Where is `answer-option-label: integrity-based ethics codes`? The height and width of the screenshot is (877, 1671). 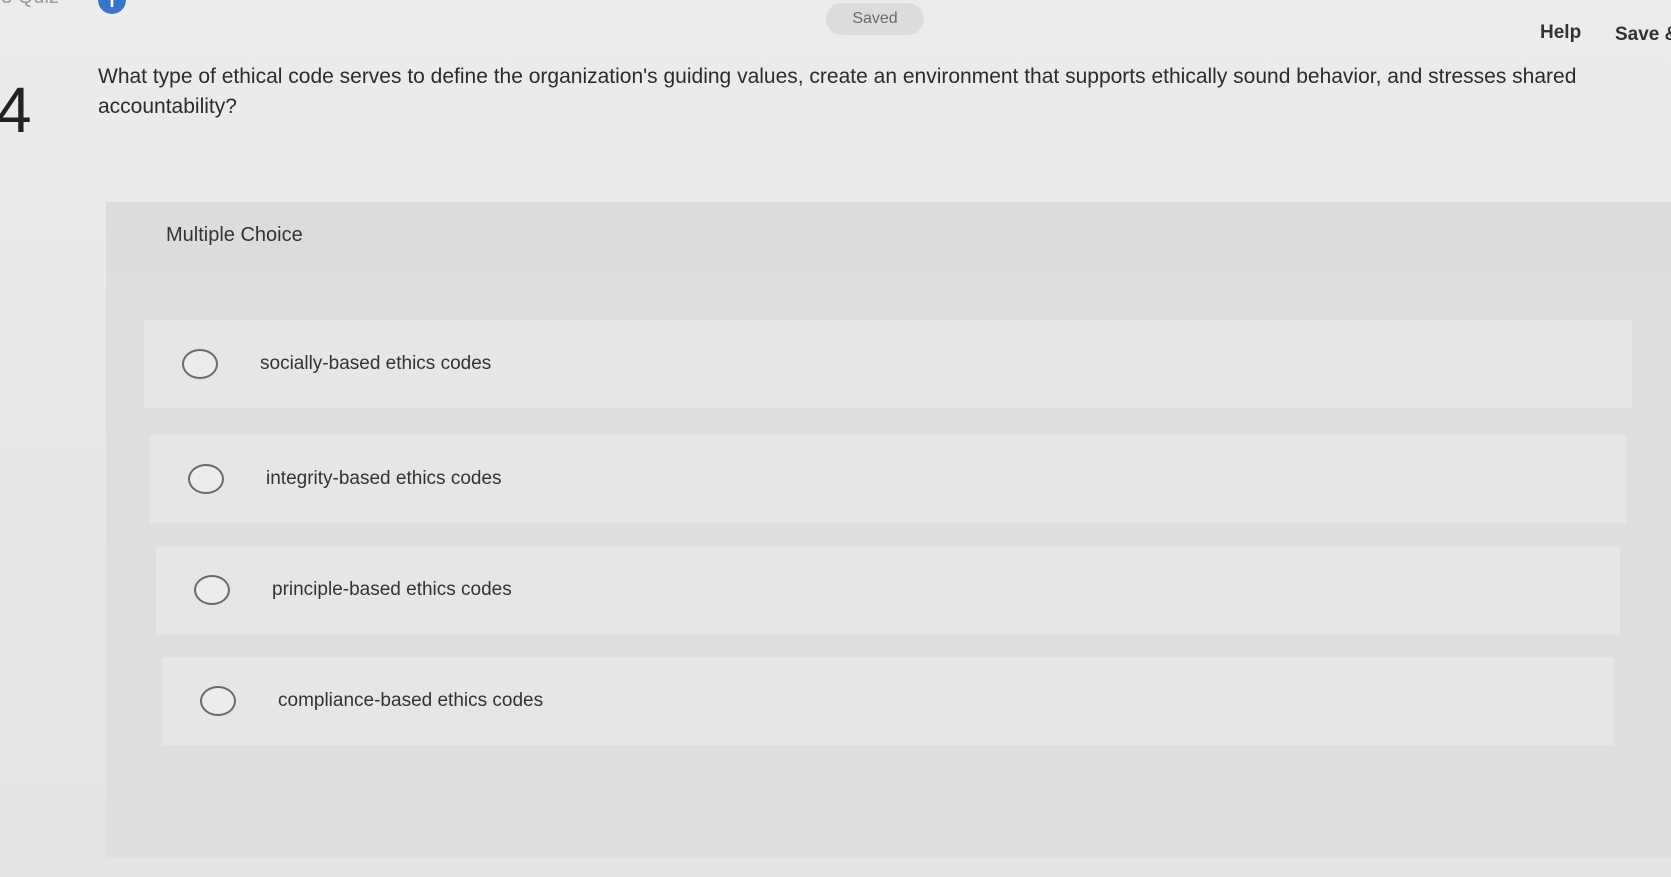 answer-option-label: integrity-based ethics codes is located at coordinates (384, 478).